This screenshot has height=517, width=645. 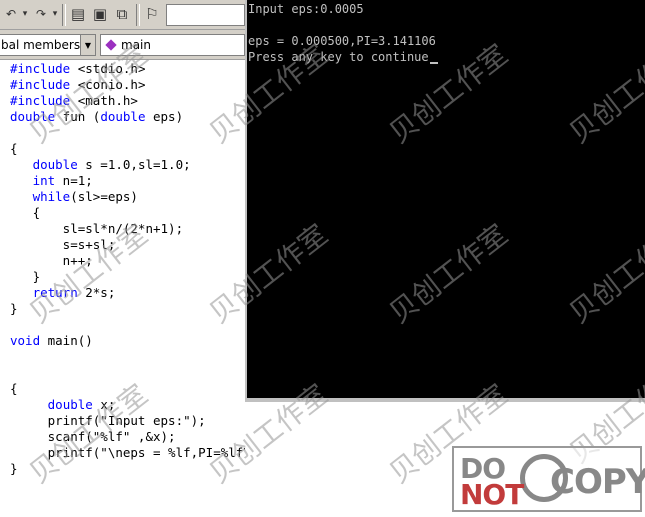 I want to click on code-line: double s =1.0,sl=1.0;, so click(x=100, y=165).